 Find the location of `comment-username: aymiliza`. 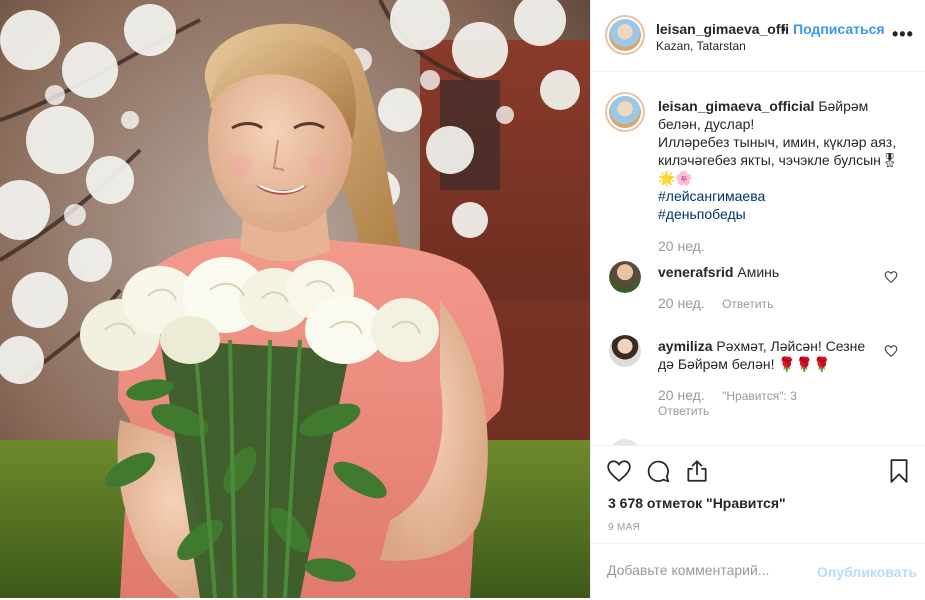

comment-username: aymiliza is located at coordinates (685, 346).